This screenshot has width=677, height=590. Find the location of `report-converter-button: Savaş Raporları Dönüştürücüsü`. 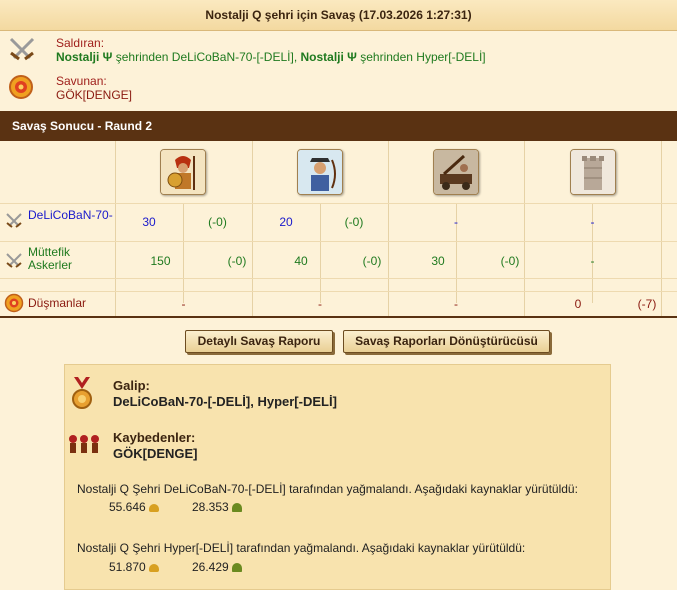

report-converter-button: Savaş Raporları Dönüştürücüsü is located at coordinates (446, 341).